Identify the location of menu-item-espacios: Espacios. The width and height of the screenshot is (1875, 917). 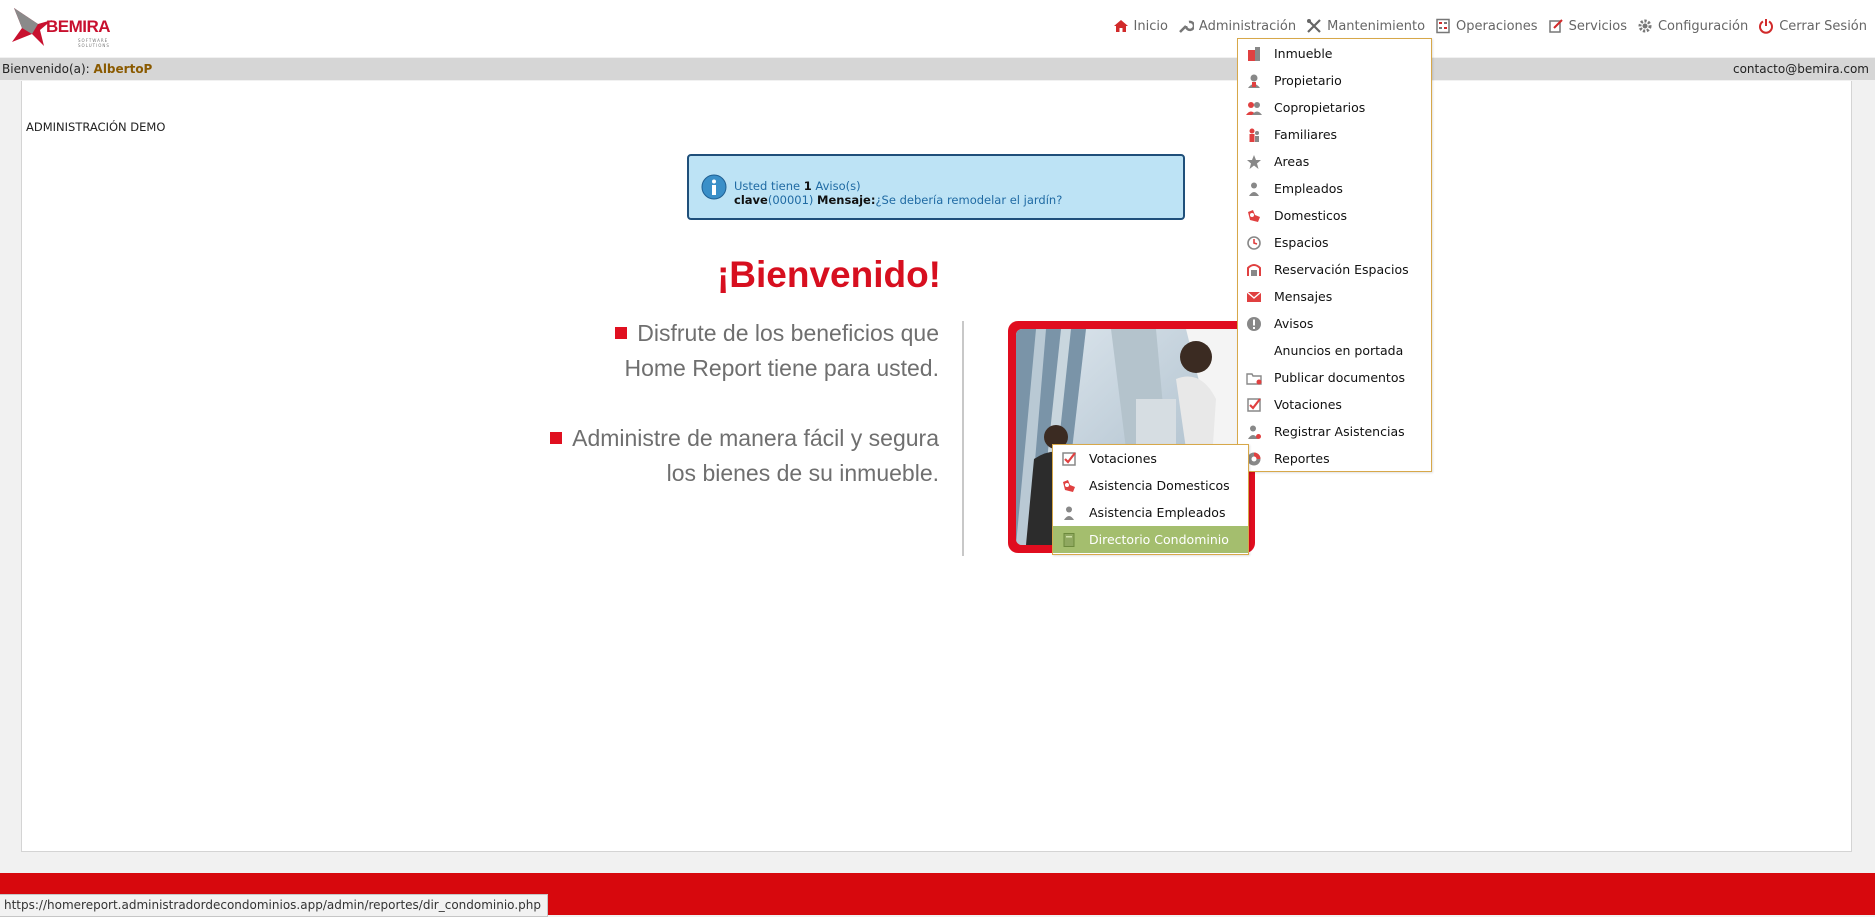
(1334, 242).